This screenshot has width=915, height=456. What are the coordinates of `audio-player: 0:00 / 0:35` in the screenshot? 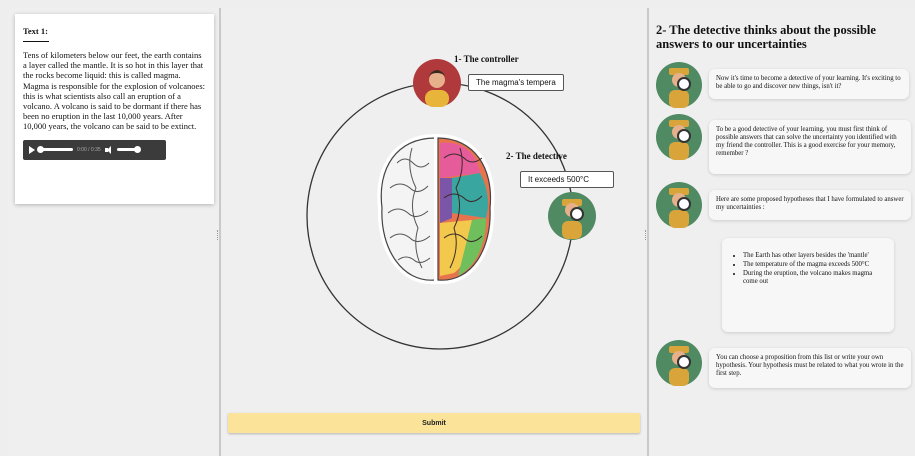 It's located at (94, 149).